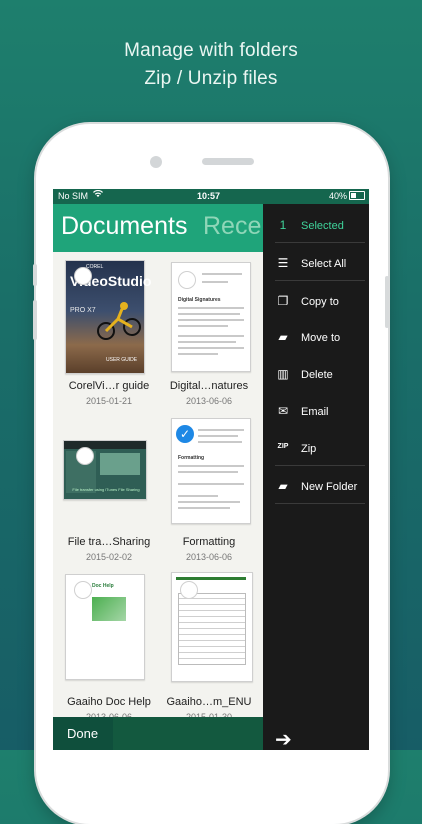 This screenshot has height=824, width=422. I want to click on menu-label: New Folder, so click(329, 487).